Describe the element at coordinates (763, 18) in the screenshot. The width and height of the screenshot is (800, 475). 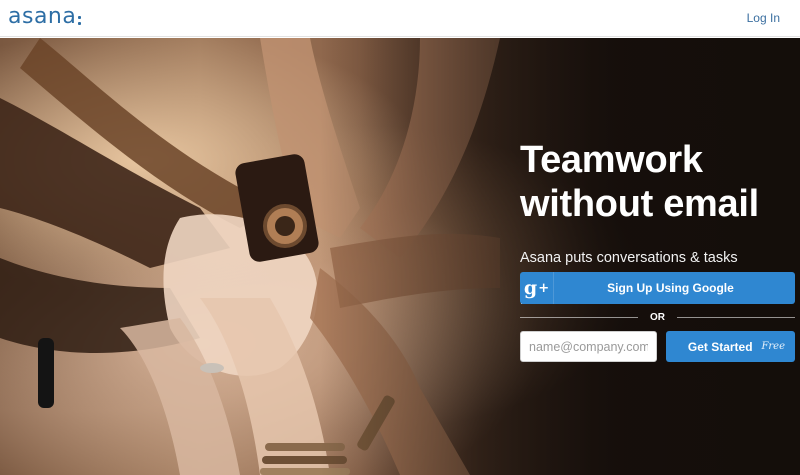
I see `login-link: Log In` at that location.